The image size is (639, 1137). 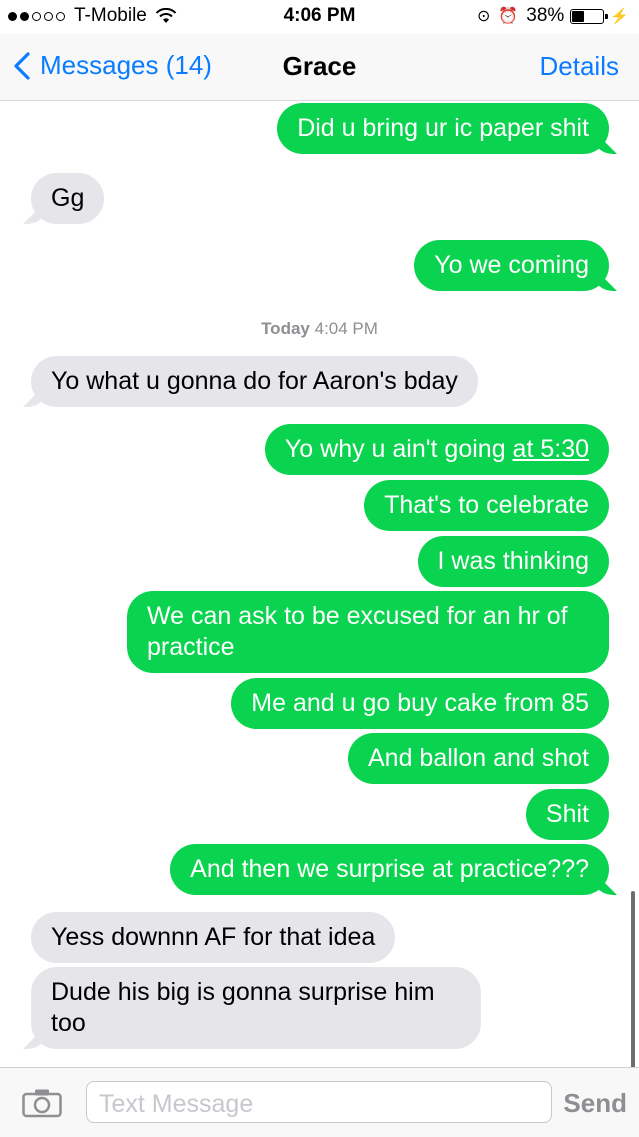 I want to click on message-text: I was thinking, so click(x=513, y=561).